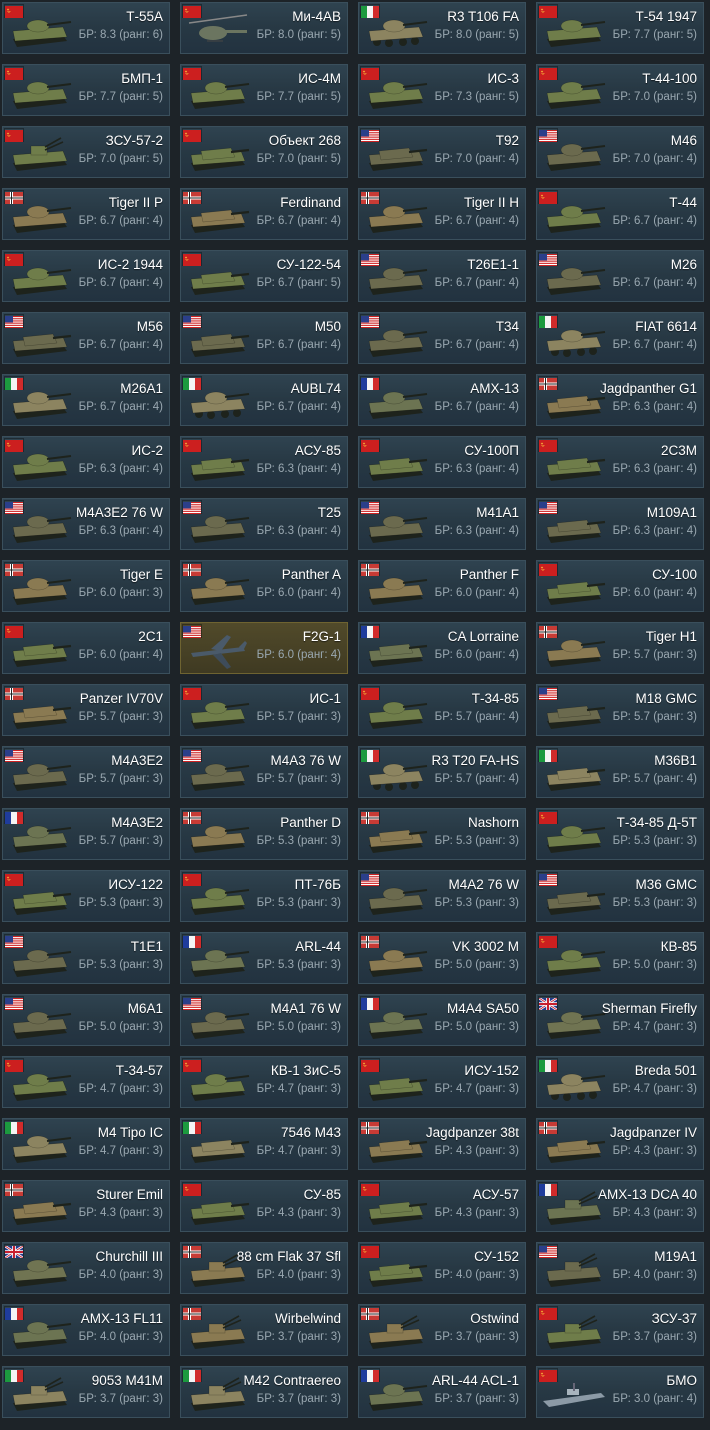  What do you see at coordinates (620, 1268) in the screenshot?
I see `vehicle-card: M19A1 БР: 4.0 (ранг: 3)` at bounding box center [620, 1268].